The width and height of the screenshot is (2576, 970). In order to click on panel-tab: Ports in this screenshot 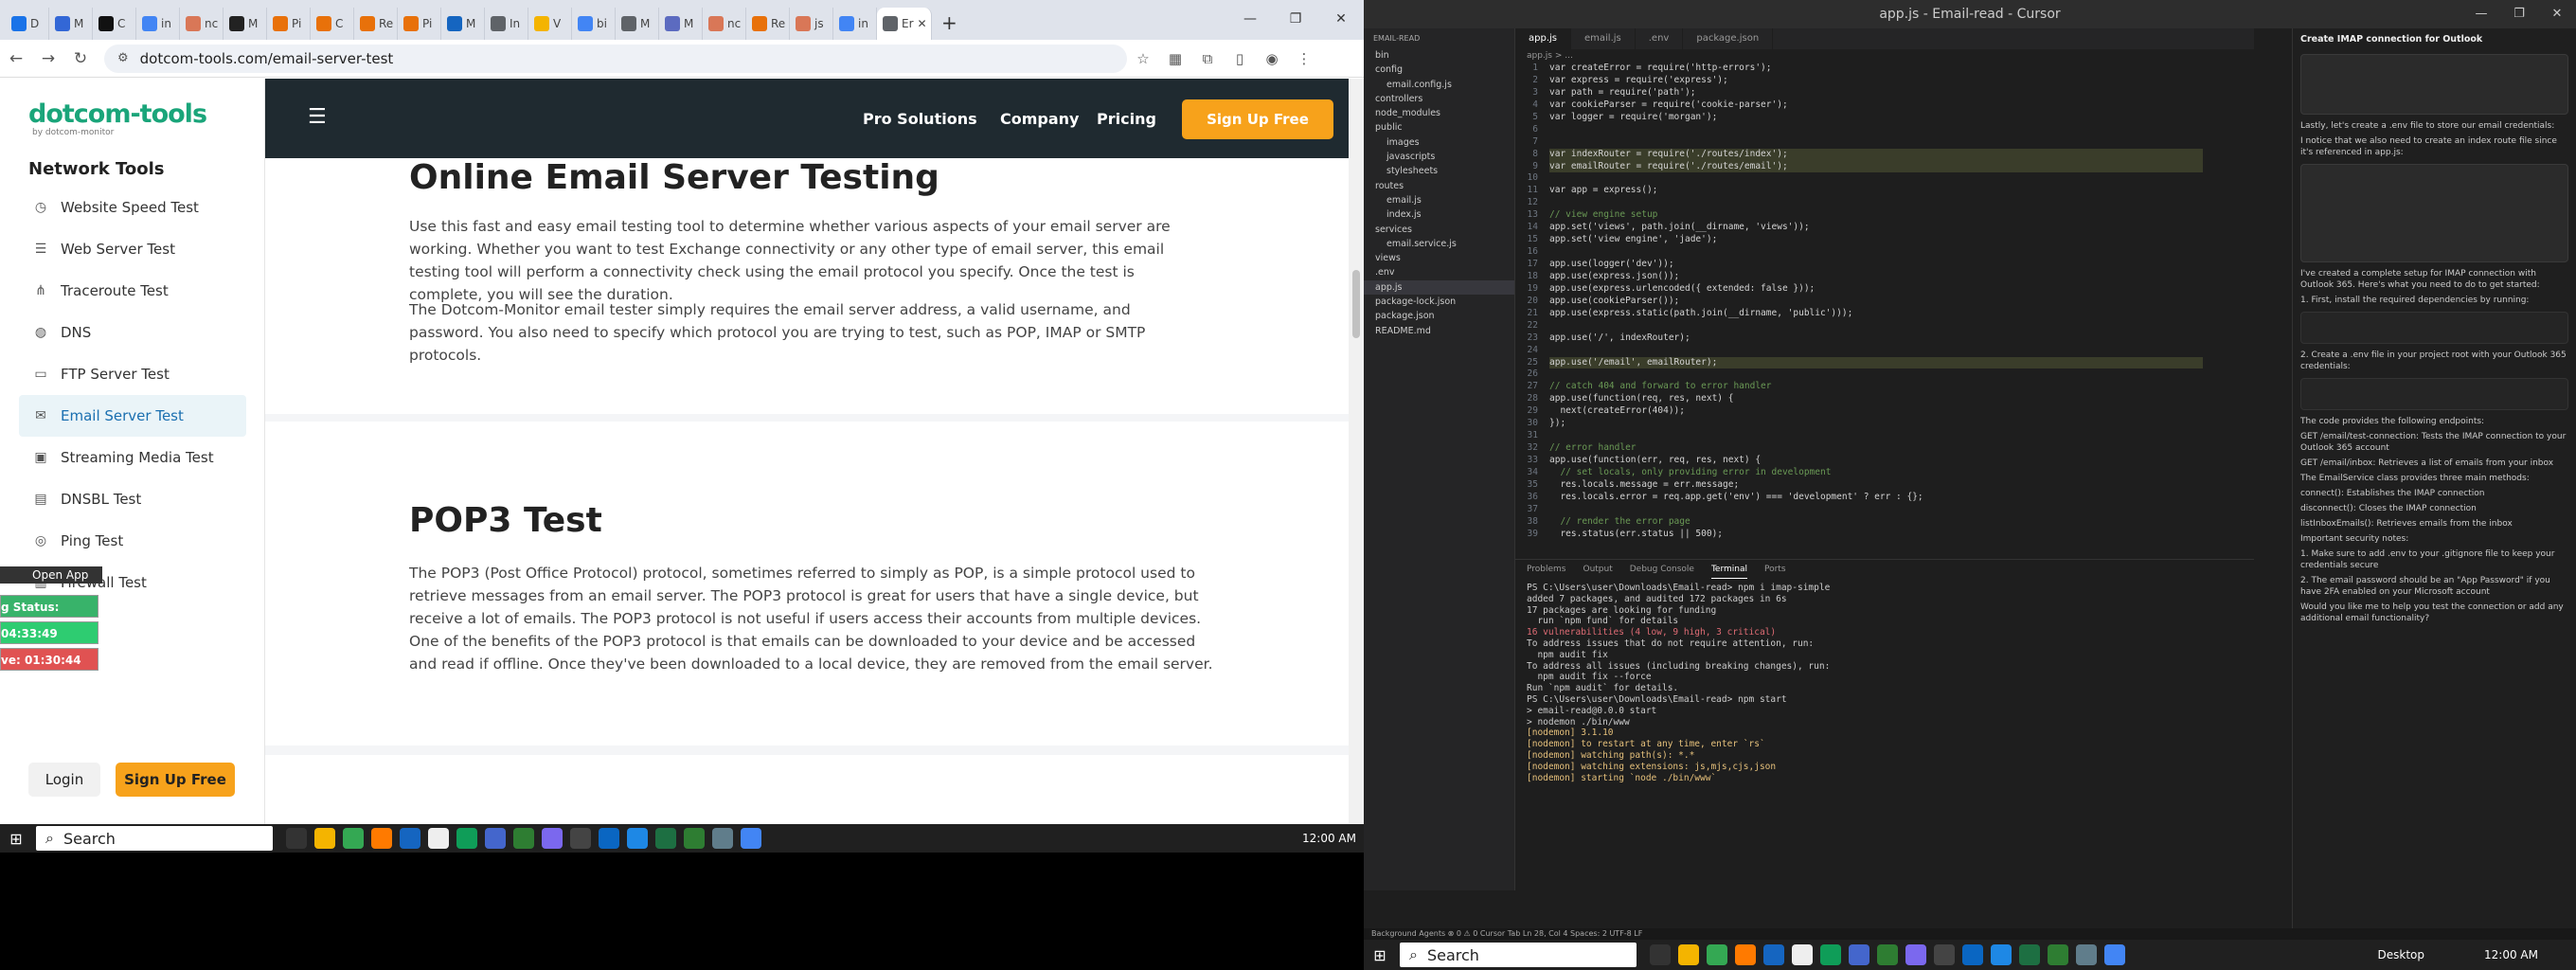, I will do `click(1775, 569)`.